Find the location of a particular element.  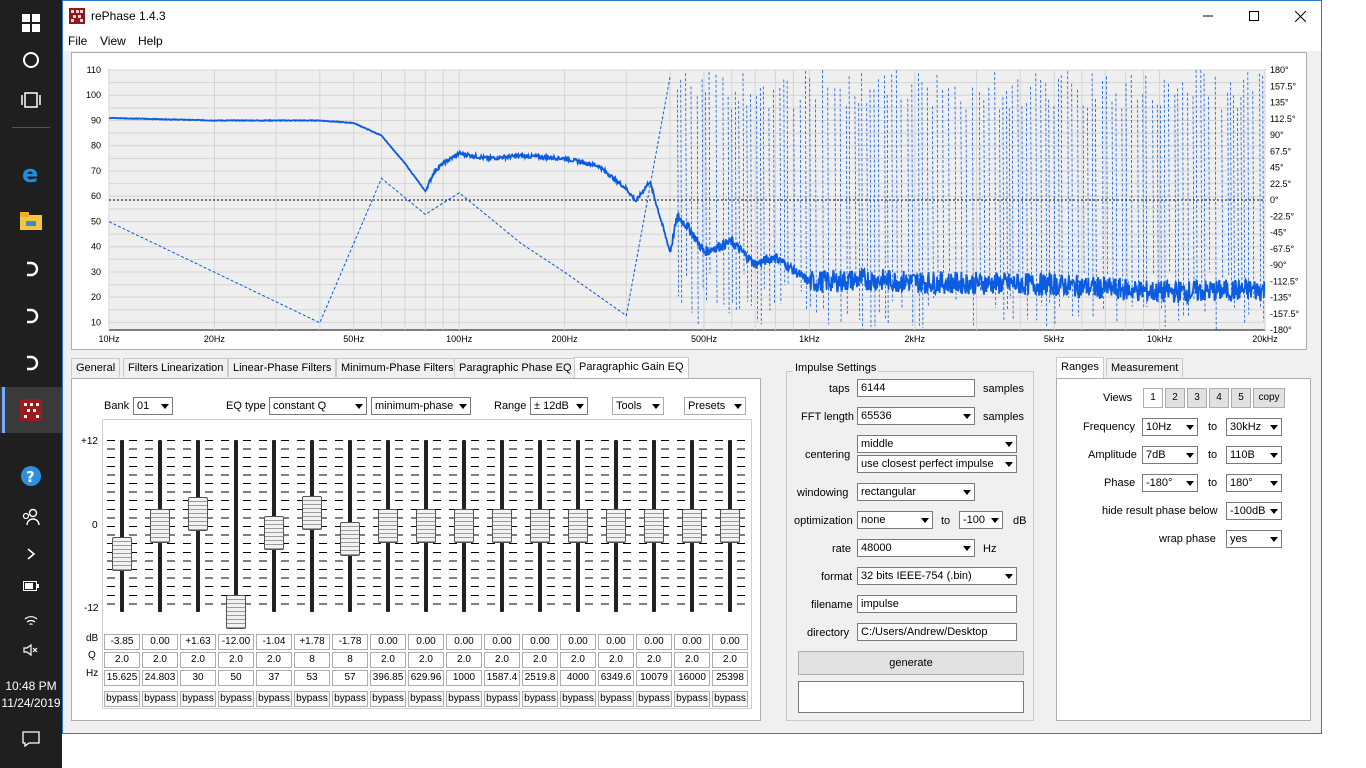

tab-paragraphic-phase-eq: Paragraphic Phase EQ is located at coordinates (515, 367).